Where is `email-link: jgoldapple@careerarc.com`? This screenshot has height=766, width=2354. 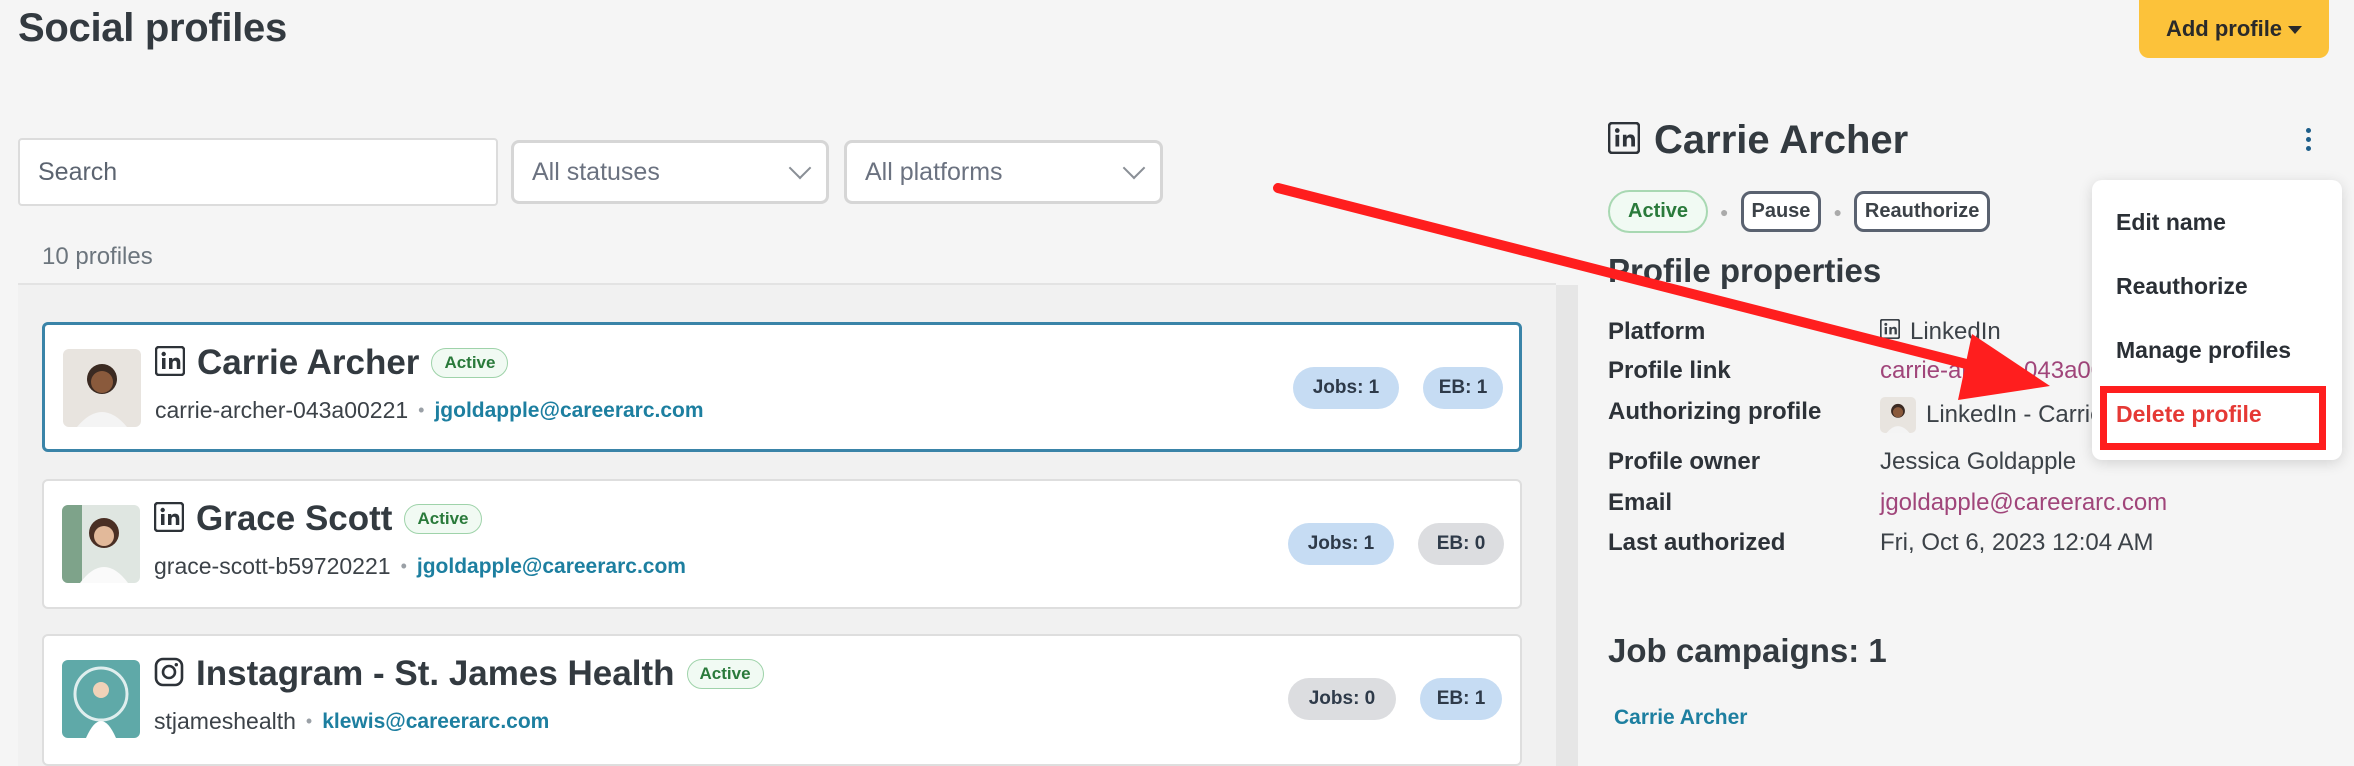 email-link: jgoldapple@careerarc.com is located at coordinates (2023, 503).